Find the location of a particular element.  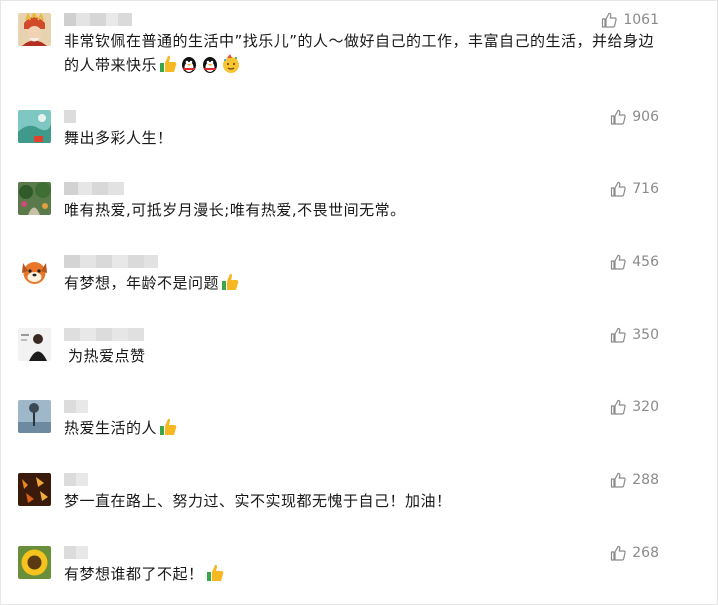

like-count: 716 is located at coordinates (645, 189).